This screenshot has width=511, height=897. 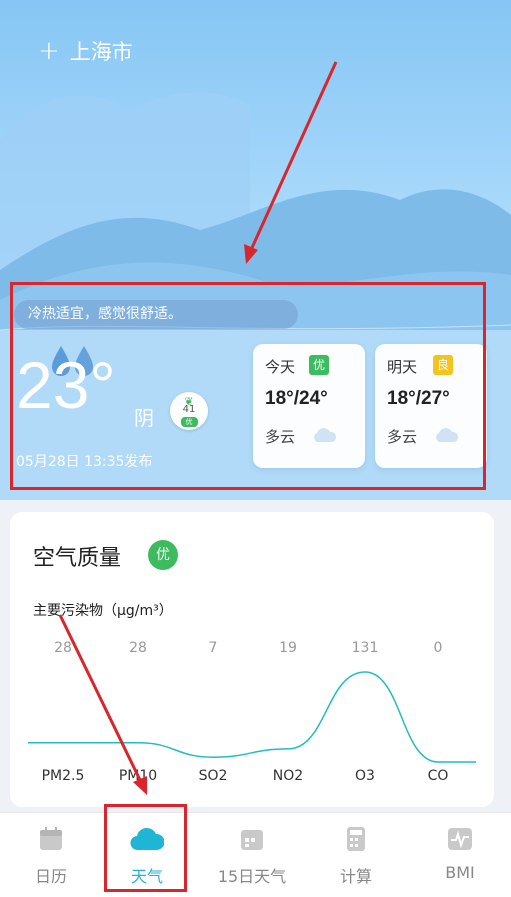 I want to click on pollutant-name: PM2.5, so click(x=63, y=776).